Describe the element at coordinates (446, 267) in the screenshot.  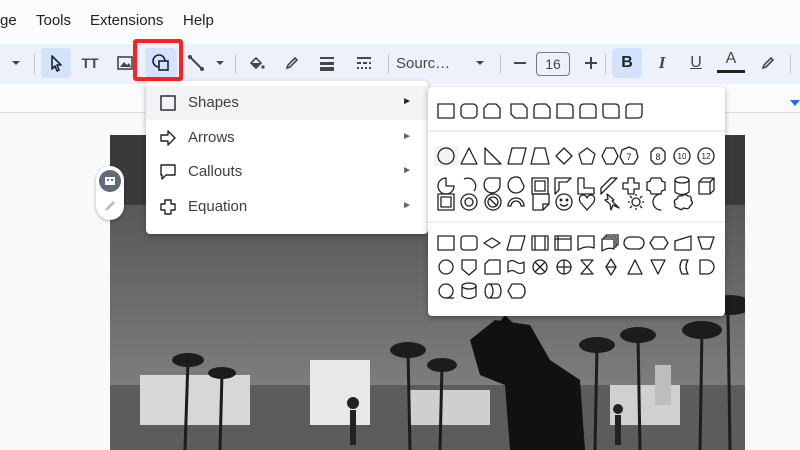
I see `flowchart-connector` at that location.